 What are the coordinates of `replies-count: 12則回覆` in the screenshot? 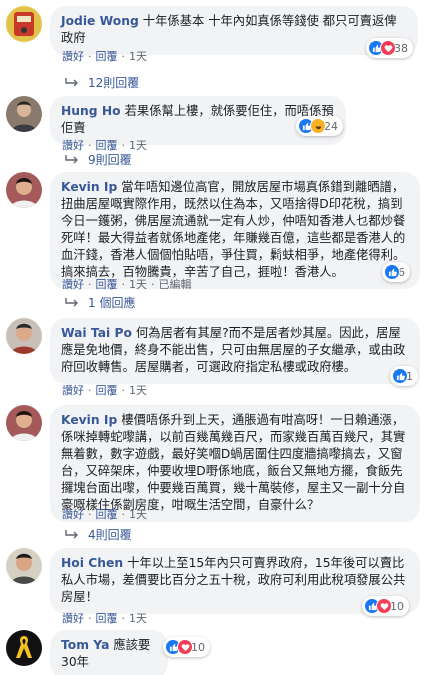 It's located at (113, 82).